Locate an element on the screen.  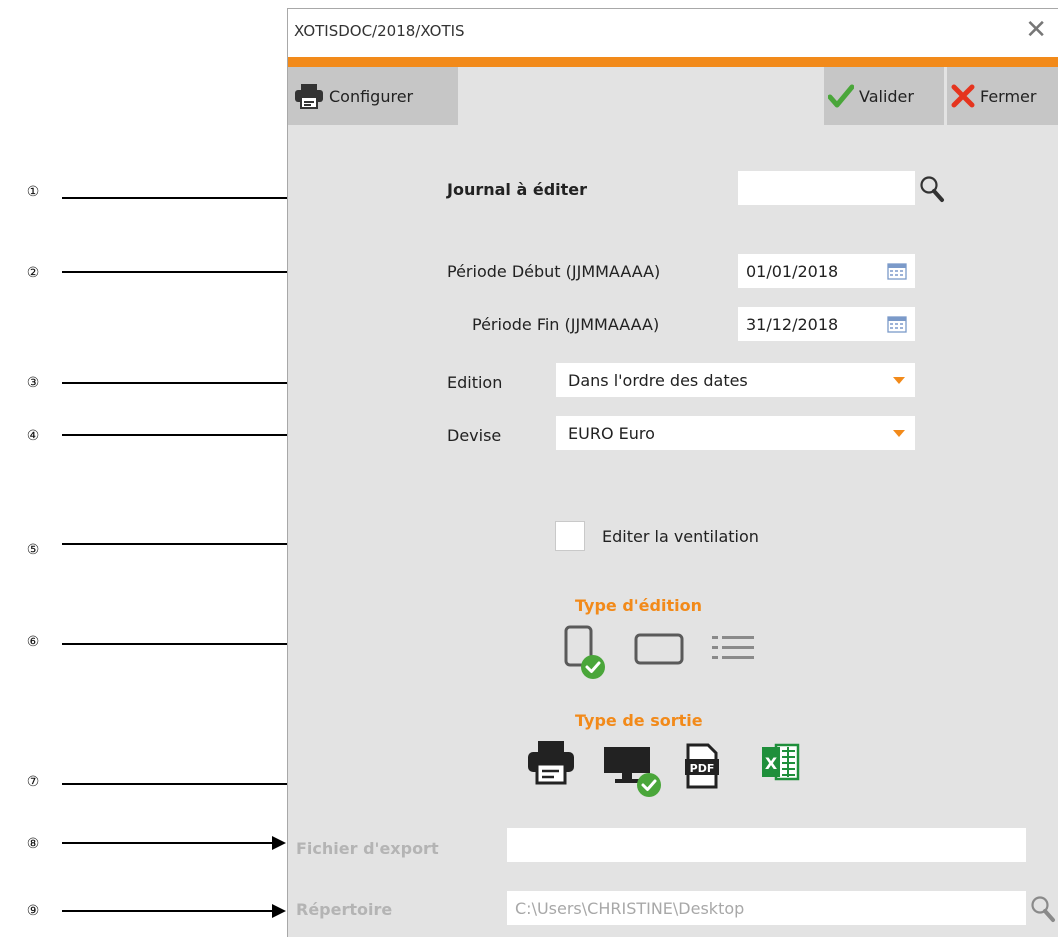
period-start-label: Période Début (JJMMAAAA) is located at coordinates (554, 271).